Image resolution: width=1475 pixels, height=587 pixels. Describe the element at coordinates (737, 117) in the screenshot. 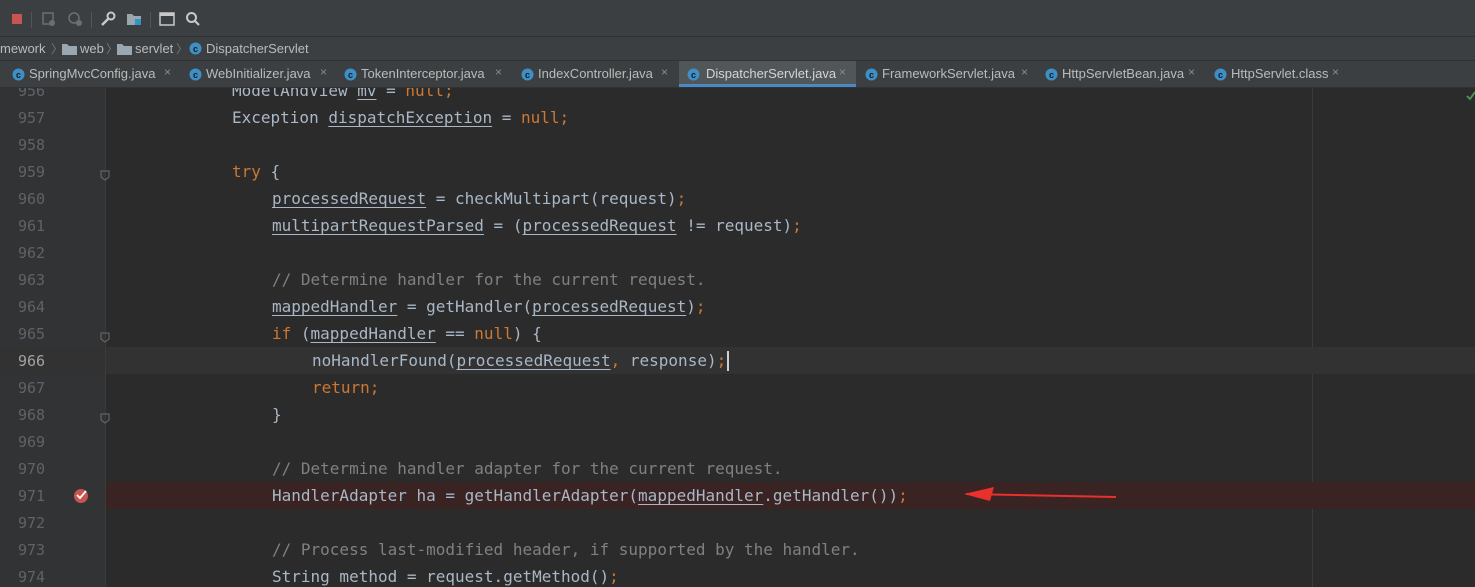

I see `code-line: 957 Exception dispatchException = null;` at that location.